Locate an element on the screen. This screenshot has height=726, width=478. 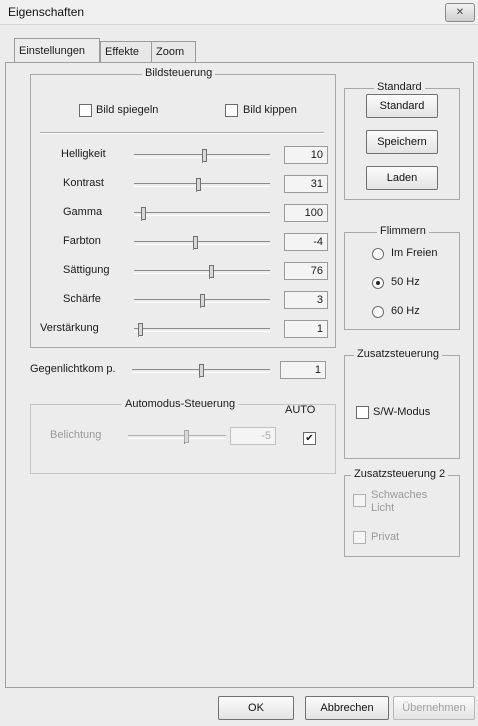
slider-label: Kontrast is located at coordinates (83, 183).